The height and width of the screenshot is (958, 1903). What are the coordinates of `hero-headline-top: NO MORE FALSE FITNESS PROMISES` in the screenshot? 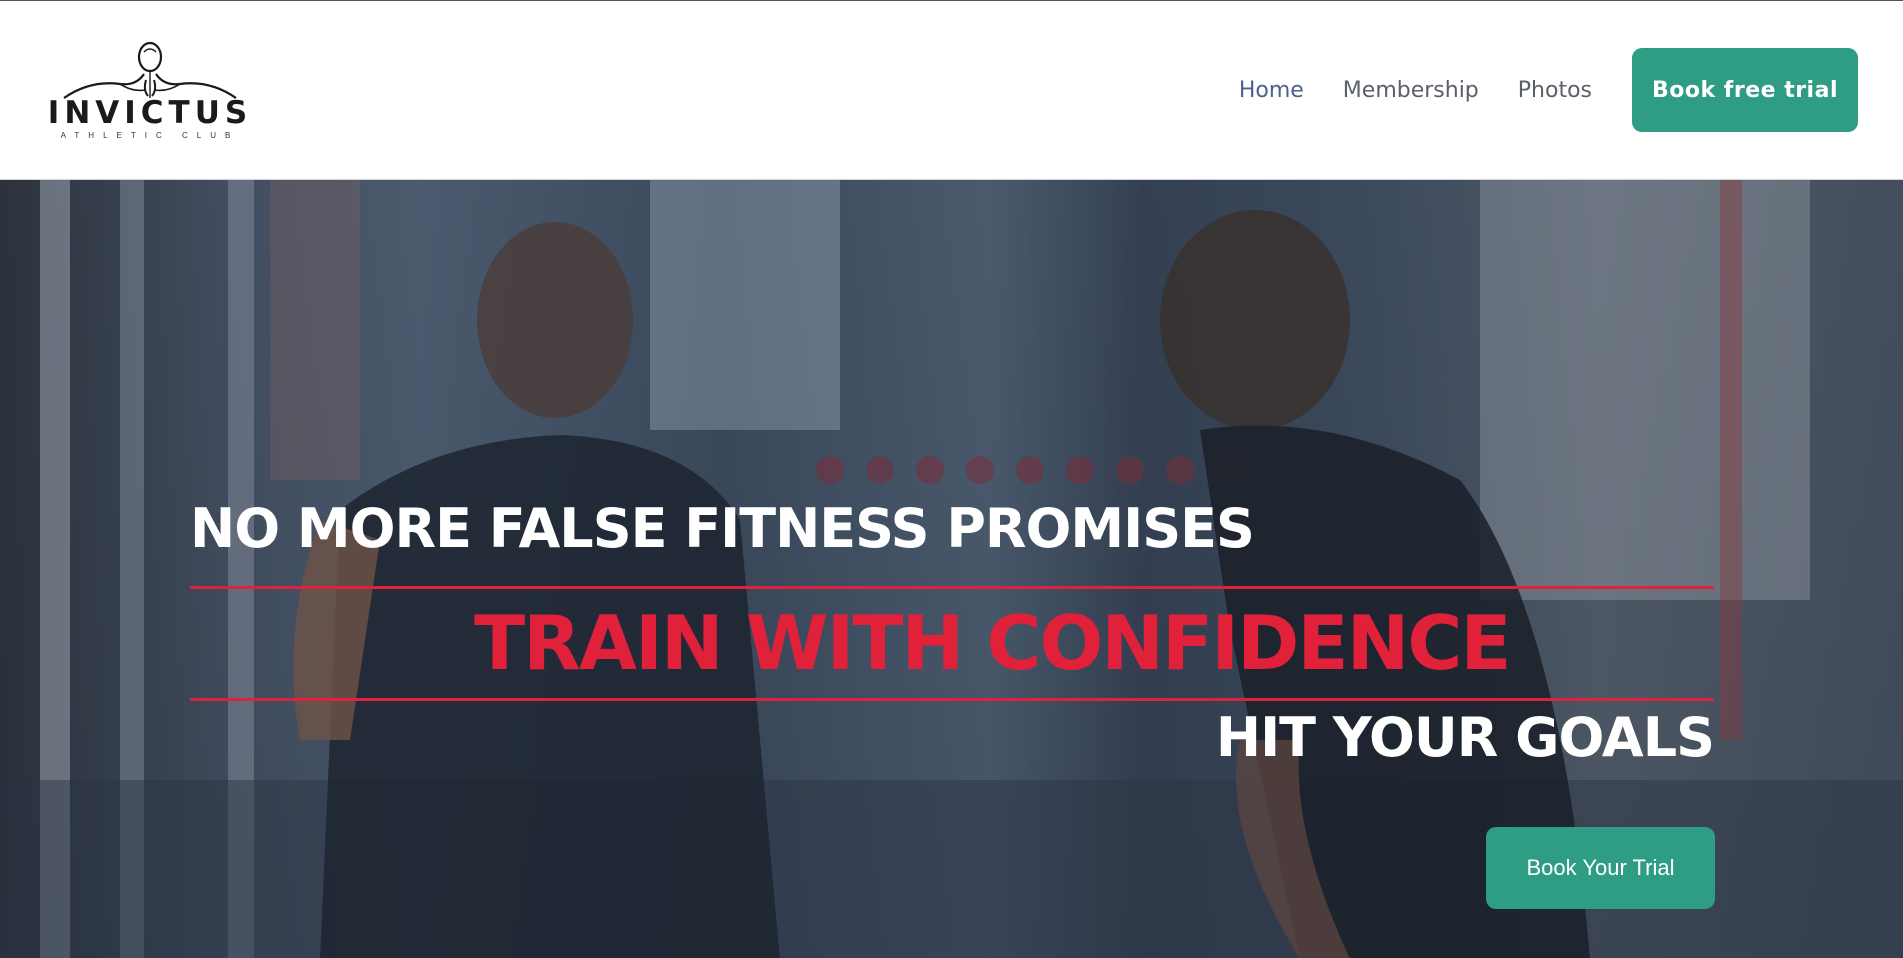 It's located at (722, 528).